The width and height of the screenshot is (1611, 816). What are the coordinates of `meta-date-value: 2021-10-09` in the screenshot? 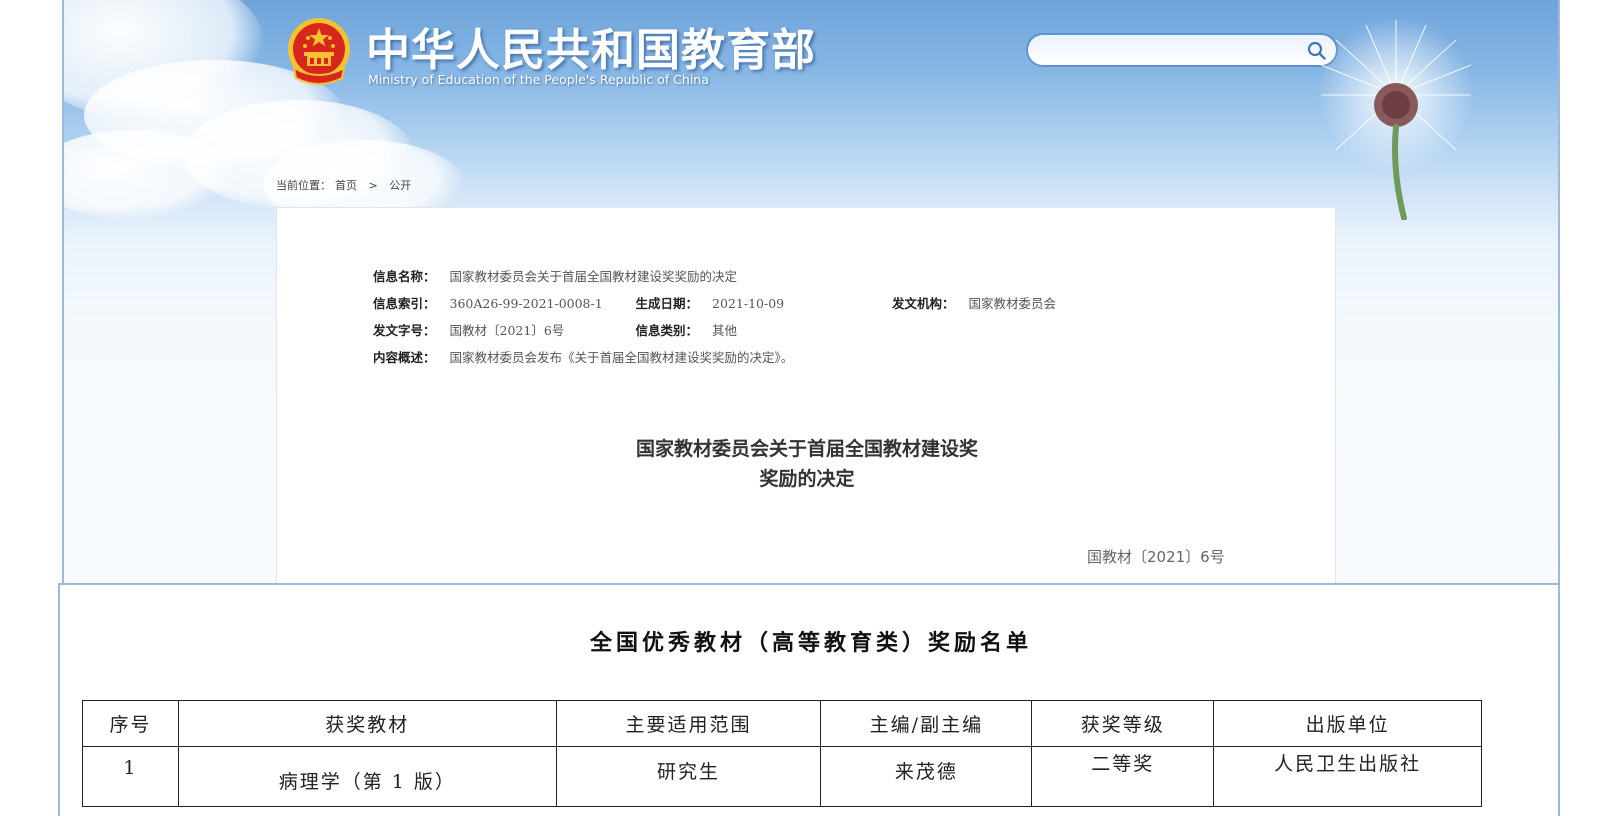 It's located at (748, 303).